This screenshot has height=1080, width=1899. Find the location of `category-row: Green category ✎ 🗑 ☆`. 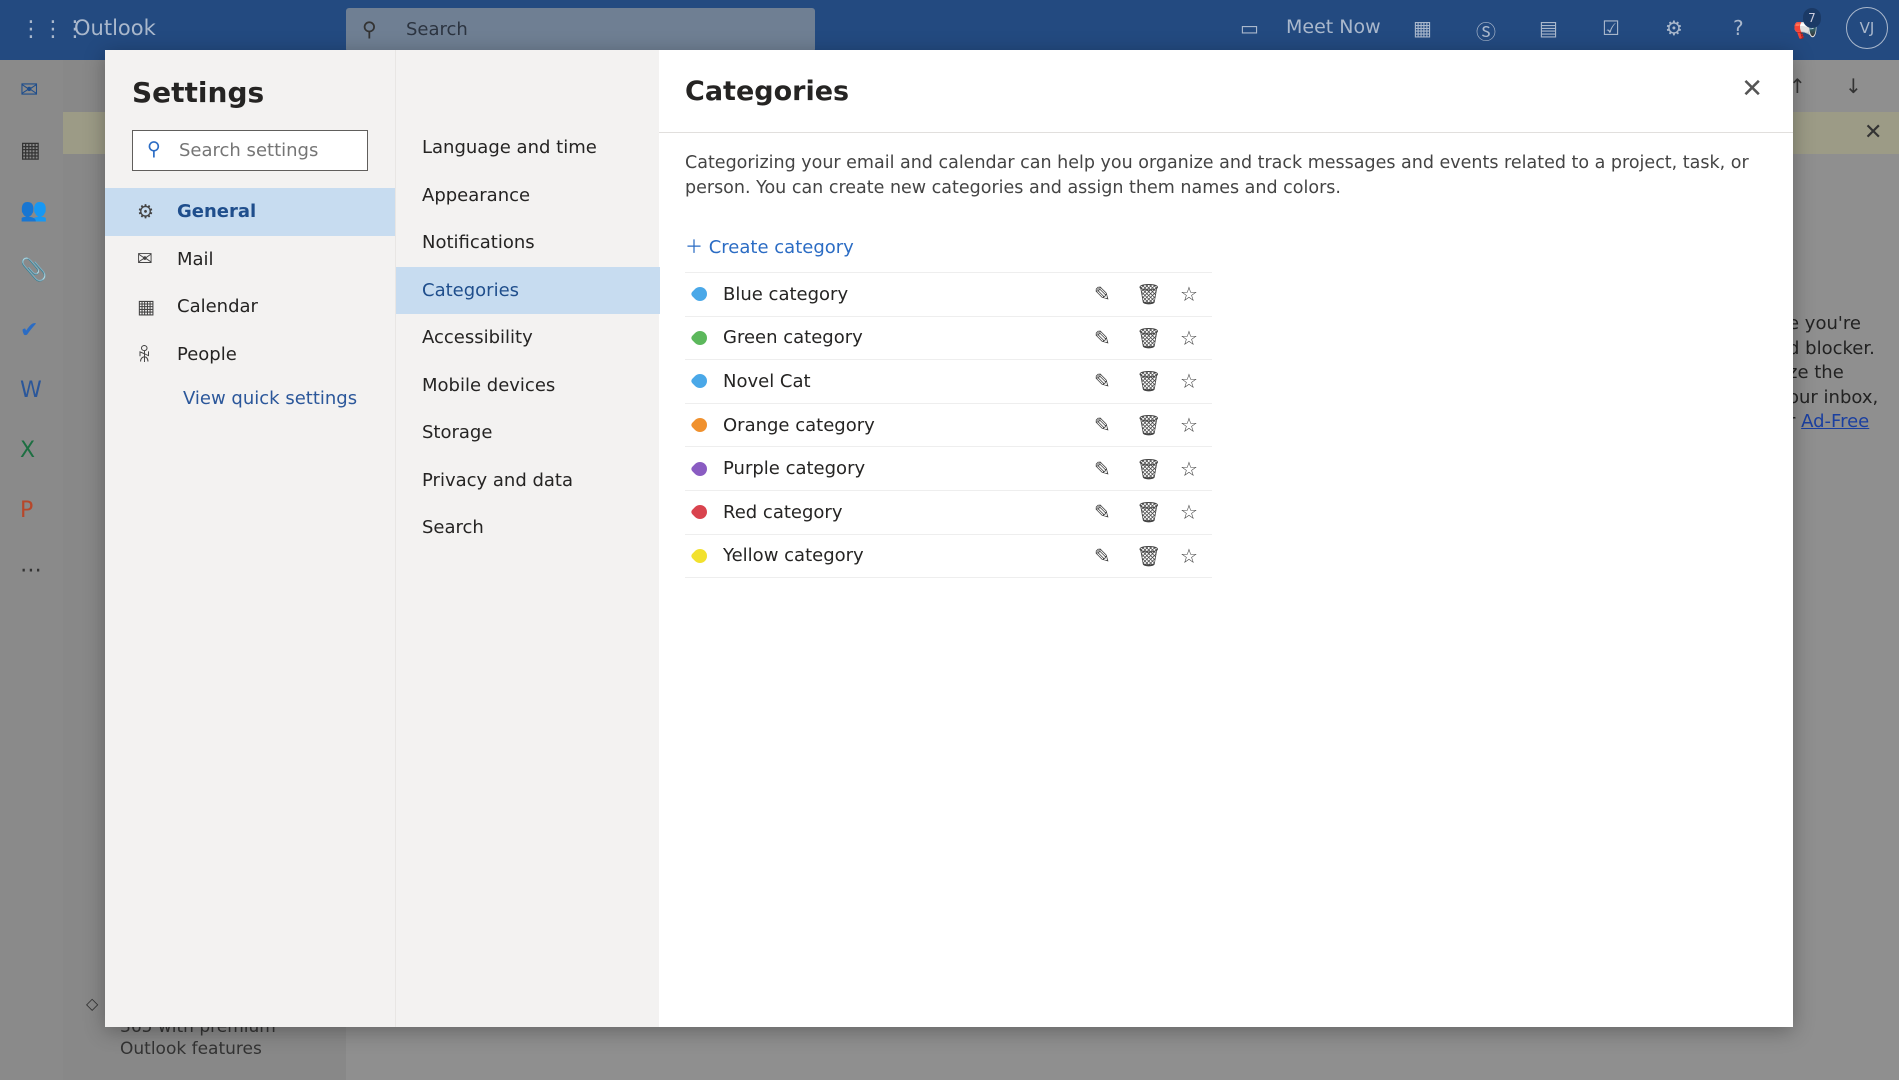

category-row: Green category ✎ 🗑 ☆ is located at coordinates (948, 339).